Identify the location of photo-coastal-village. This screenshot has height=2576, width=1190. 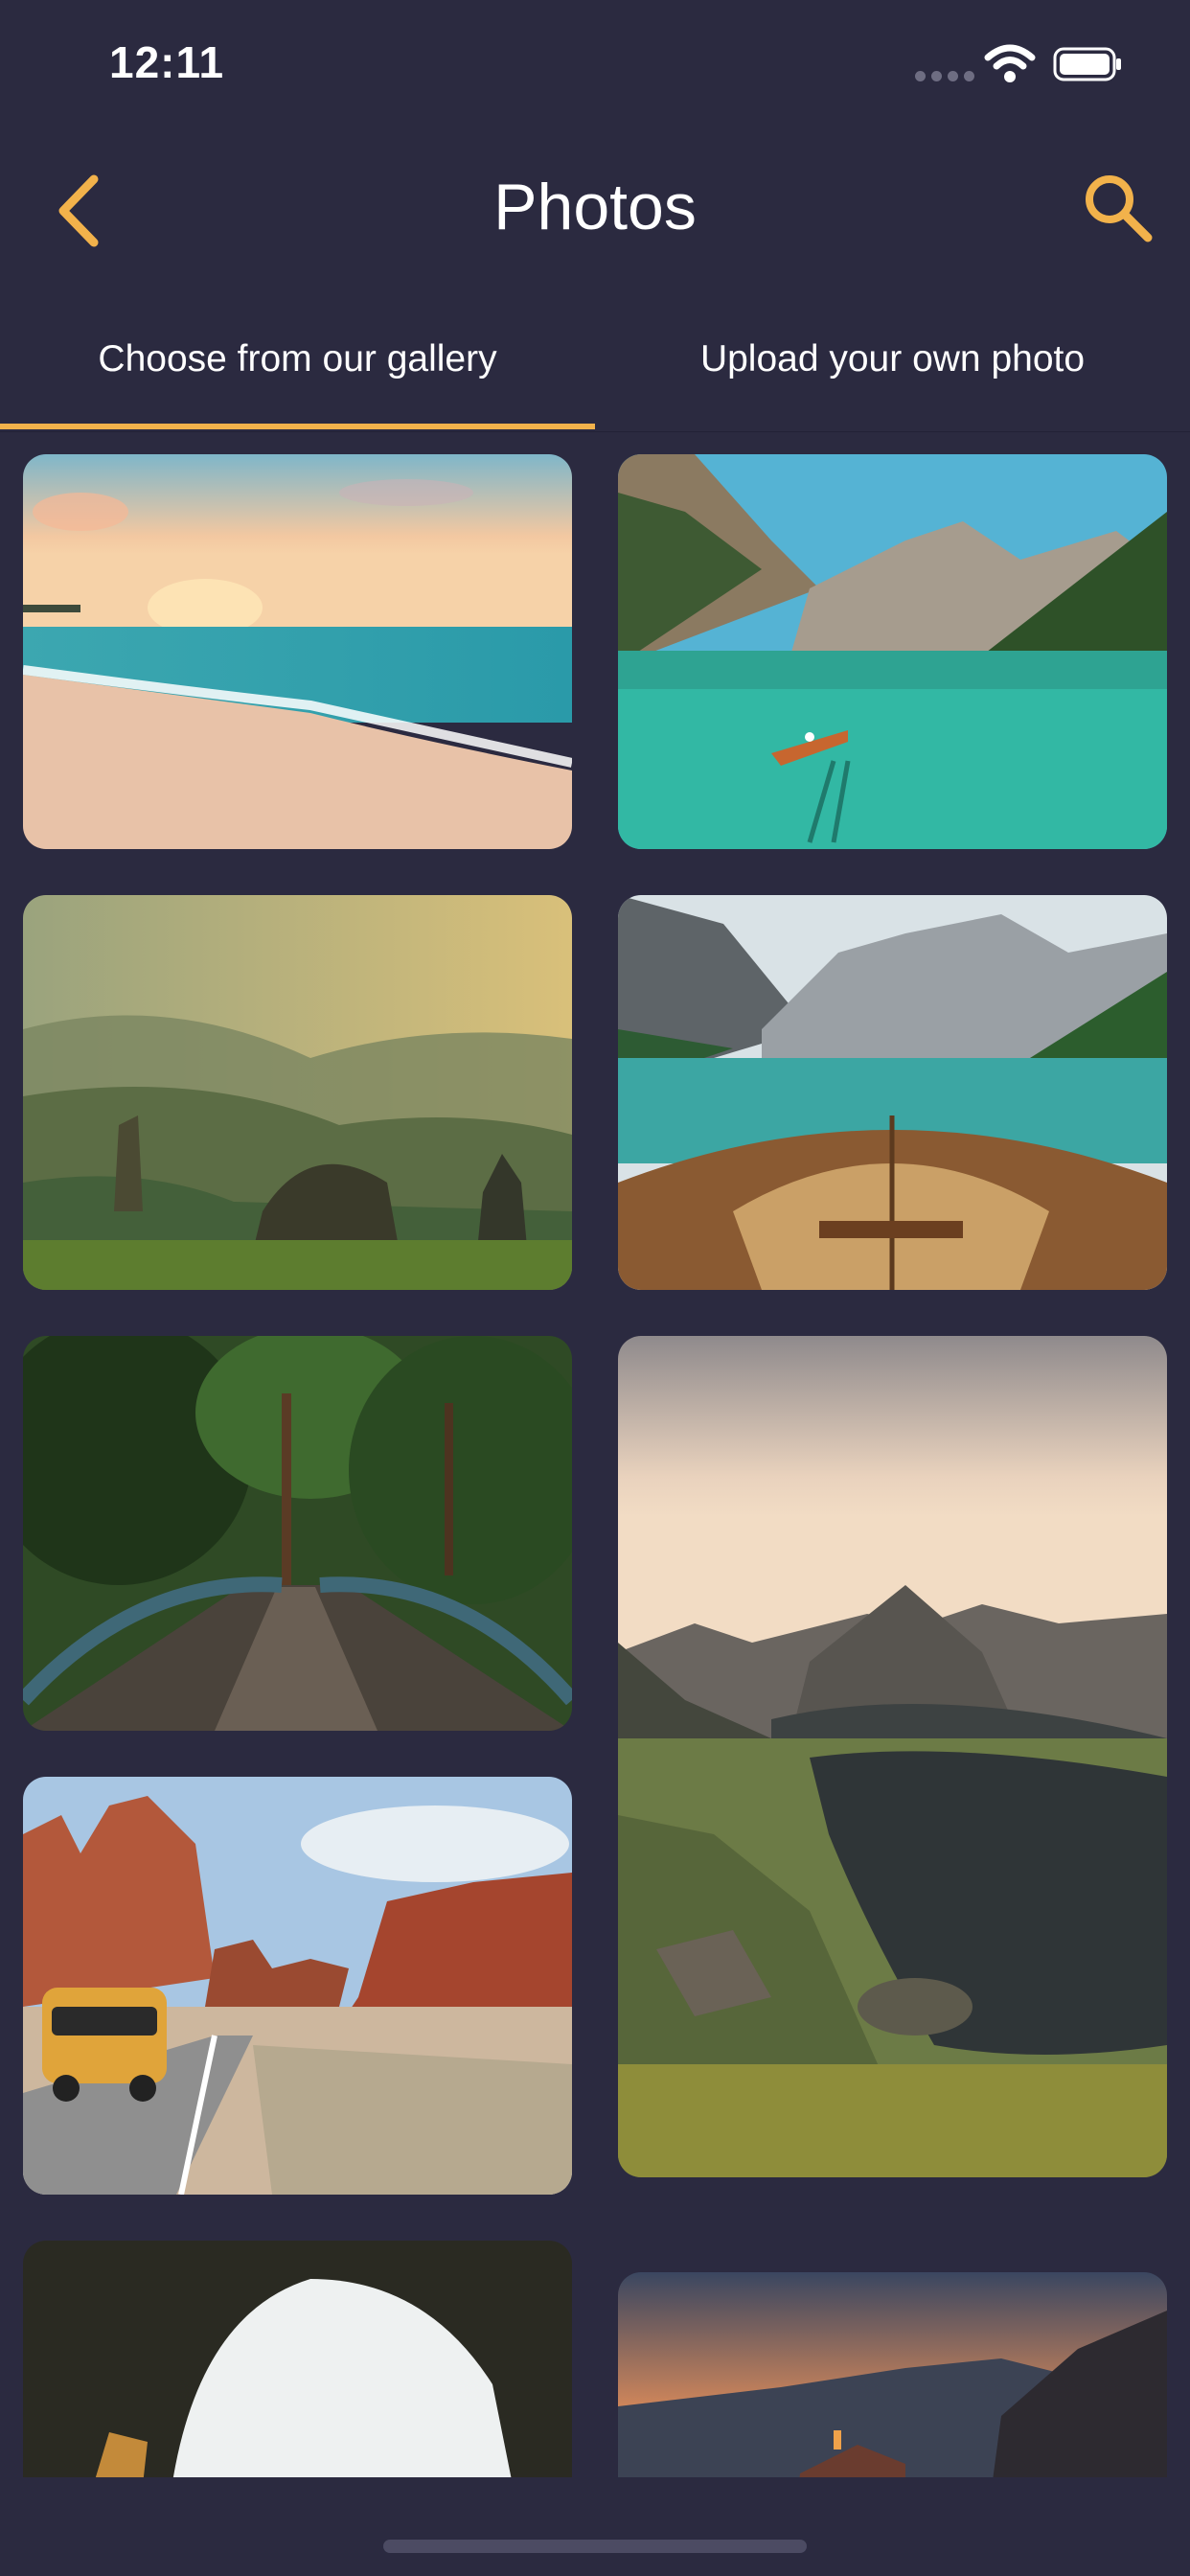
(893, 2374).